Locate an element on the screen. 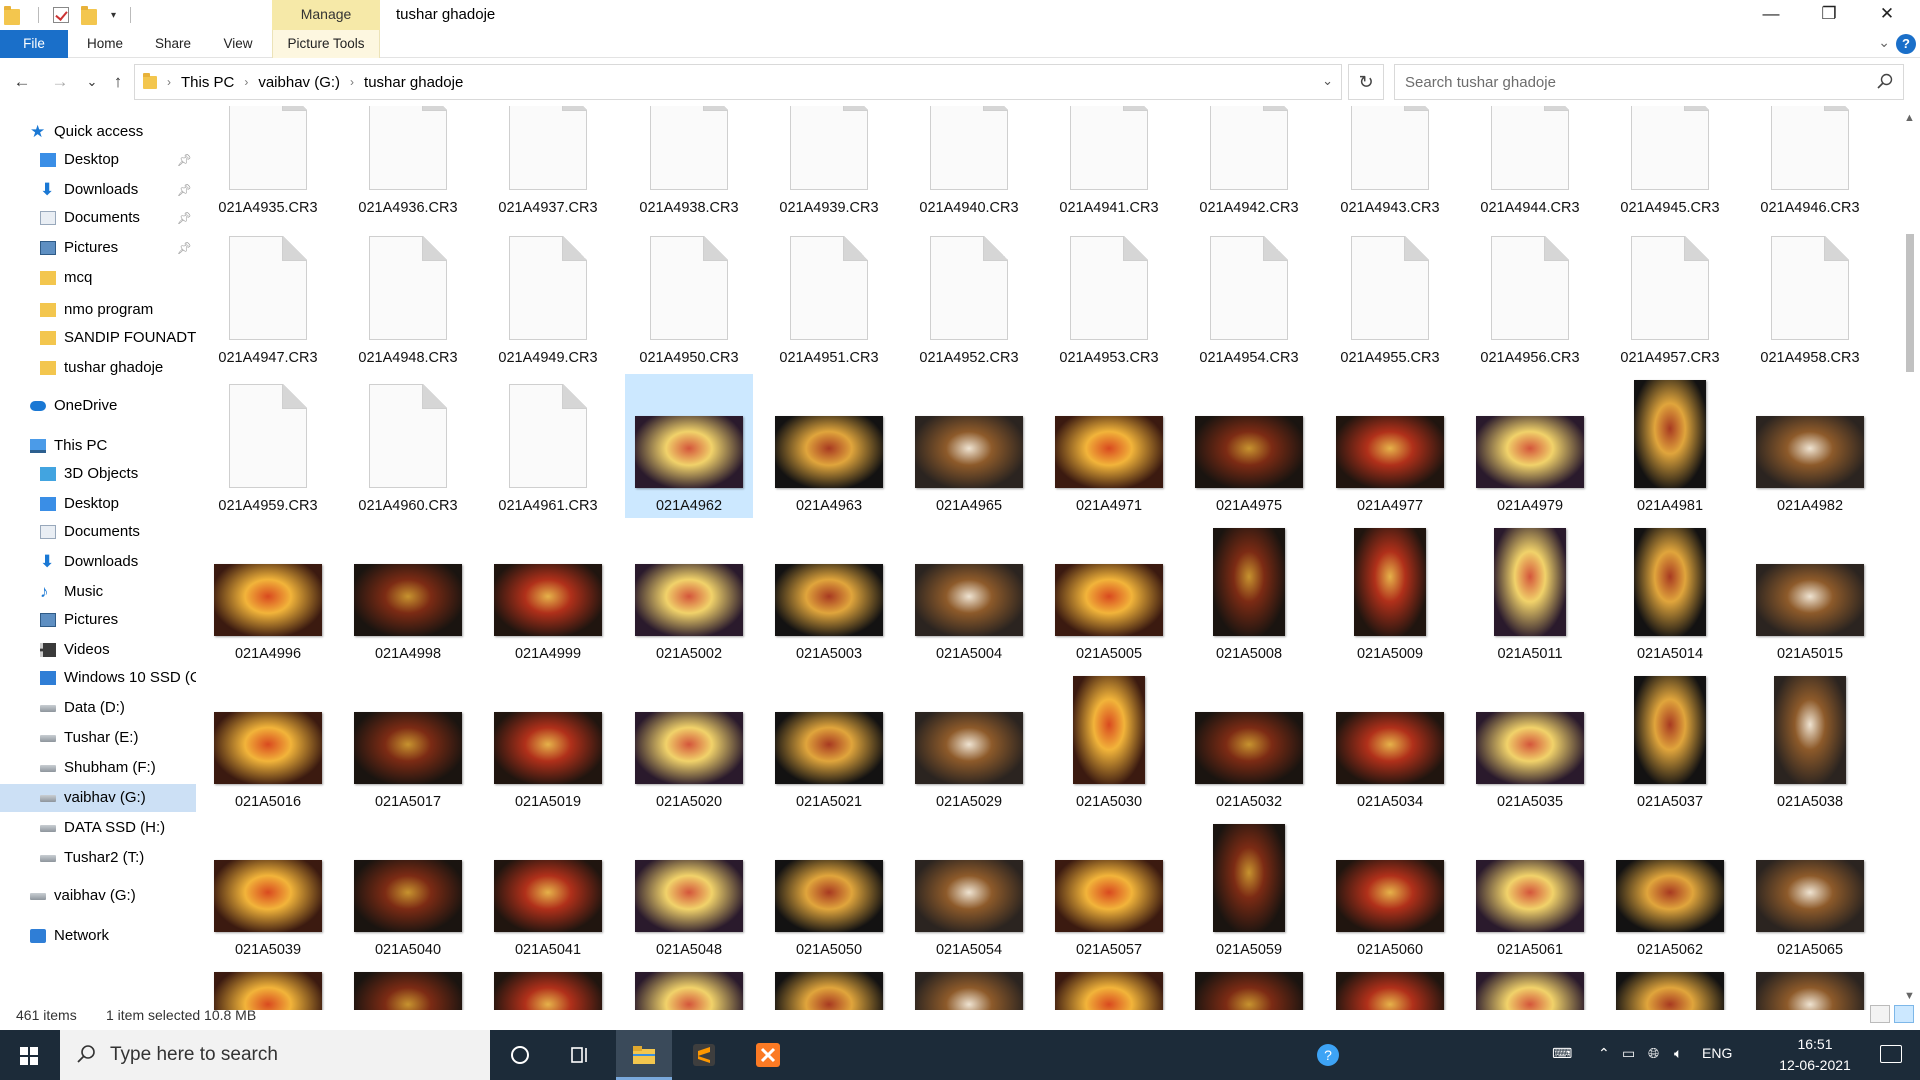  file-tile: 021A5017 is located at coordinates (408, 742).